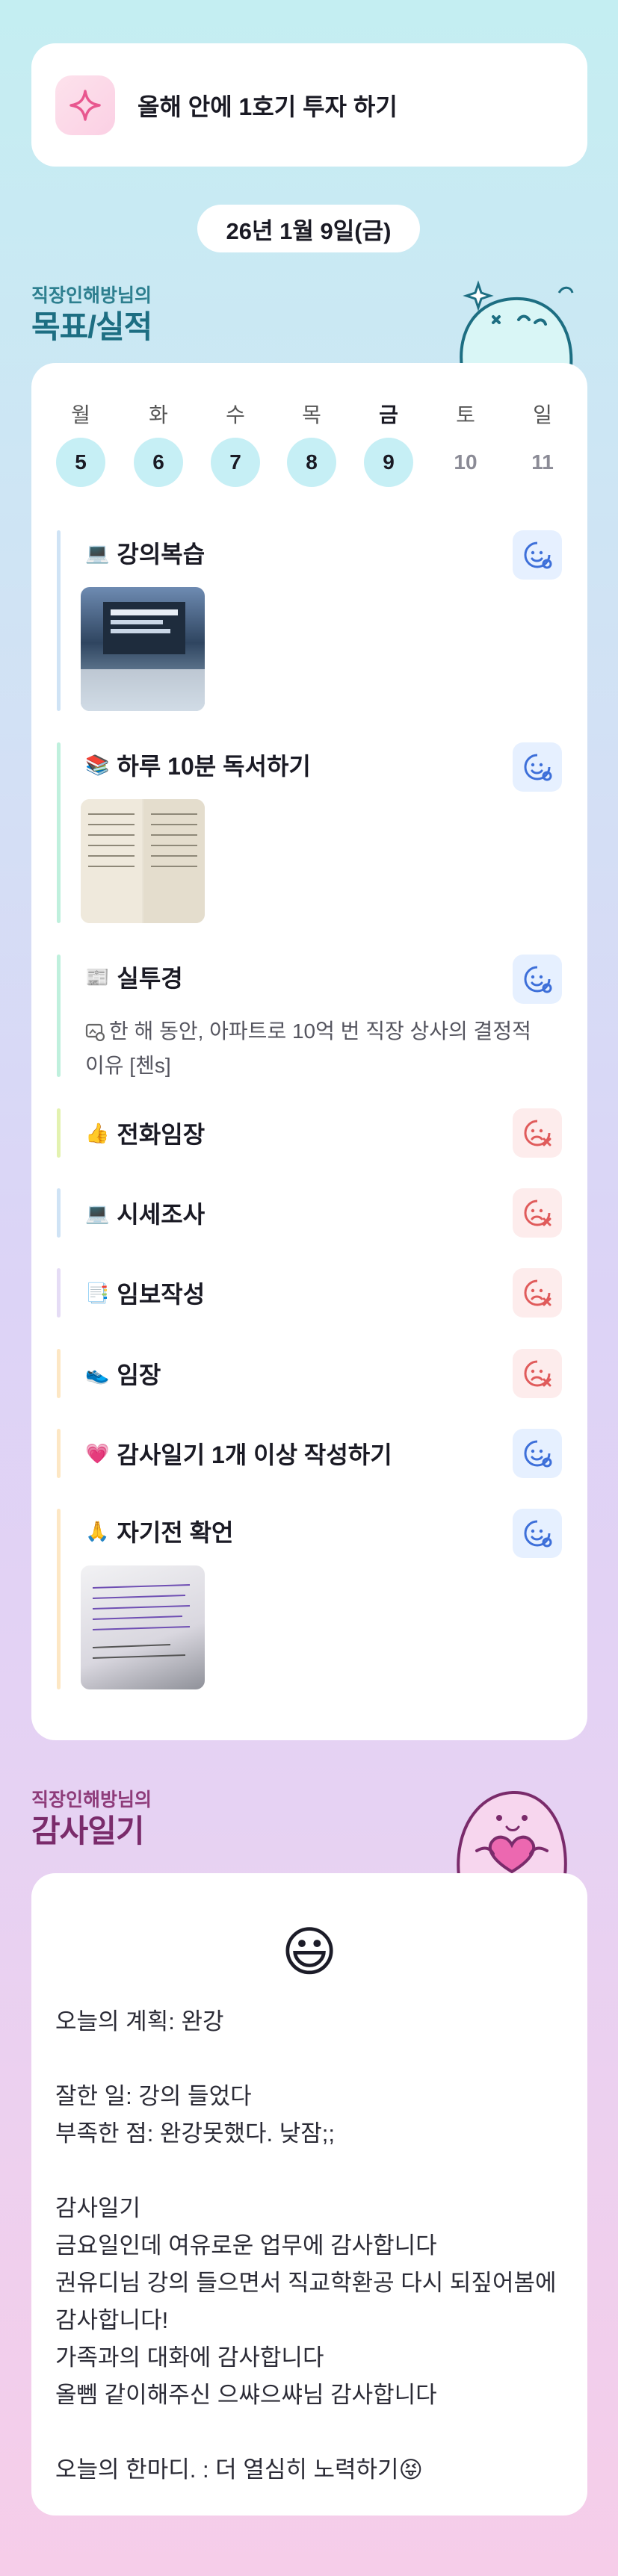  What do you see at coordinates (309, 1599) in the screenshot?
I see `task-item: 🙏 자기전 확언` at bounding box center [309, 1599].